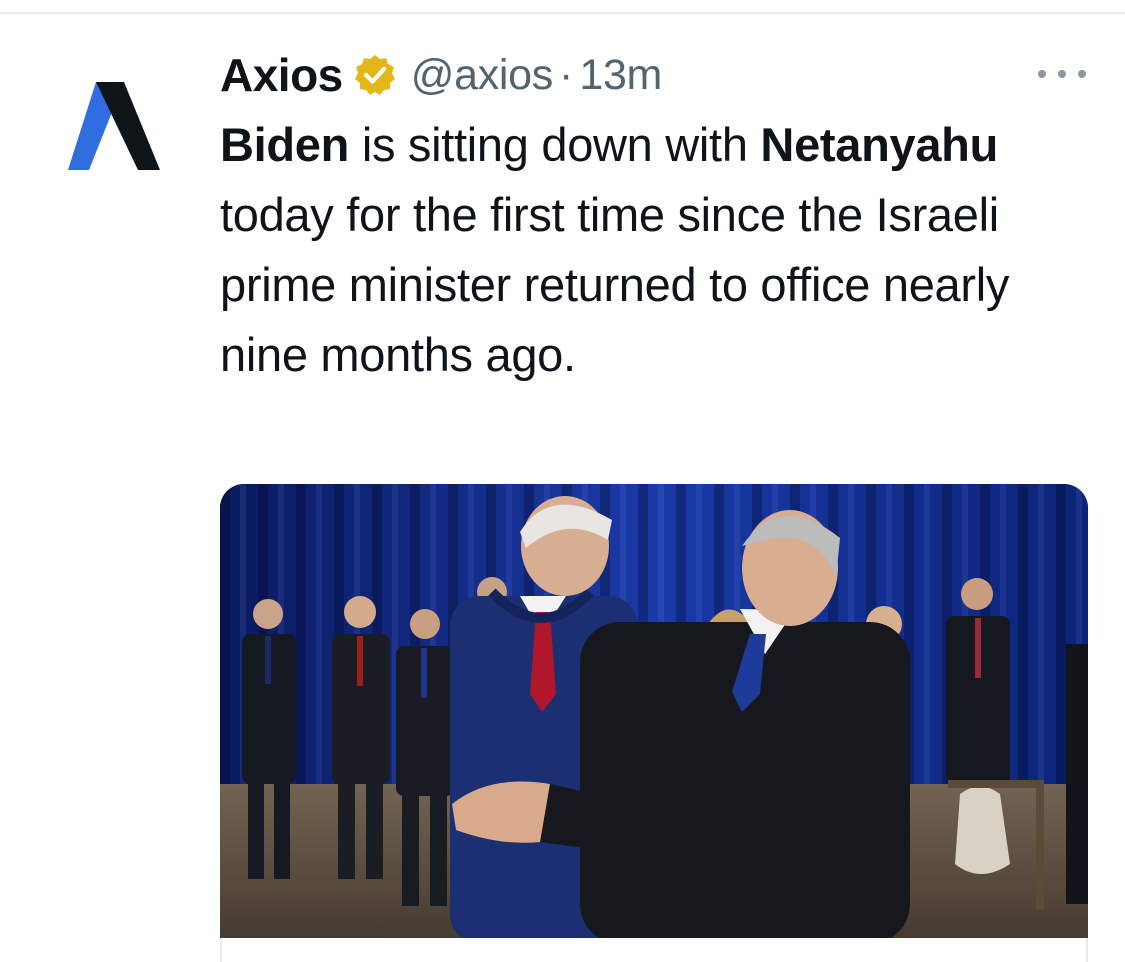 Image resolution: width=1125 pixels, height=962 pixels. I want to click on mention-biden: Biden, so click(285, 144).